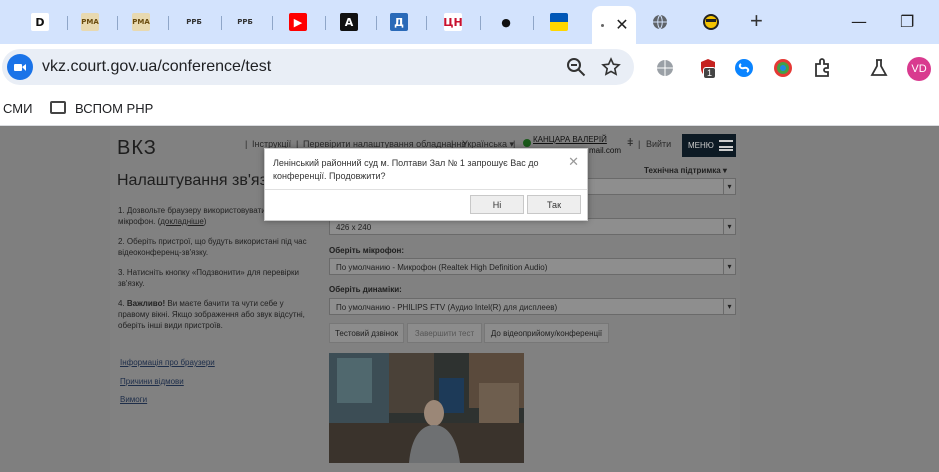 The width and height of the screenshot is (939, 472). I want to click on extension-badge: 1, so click(710, 73).